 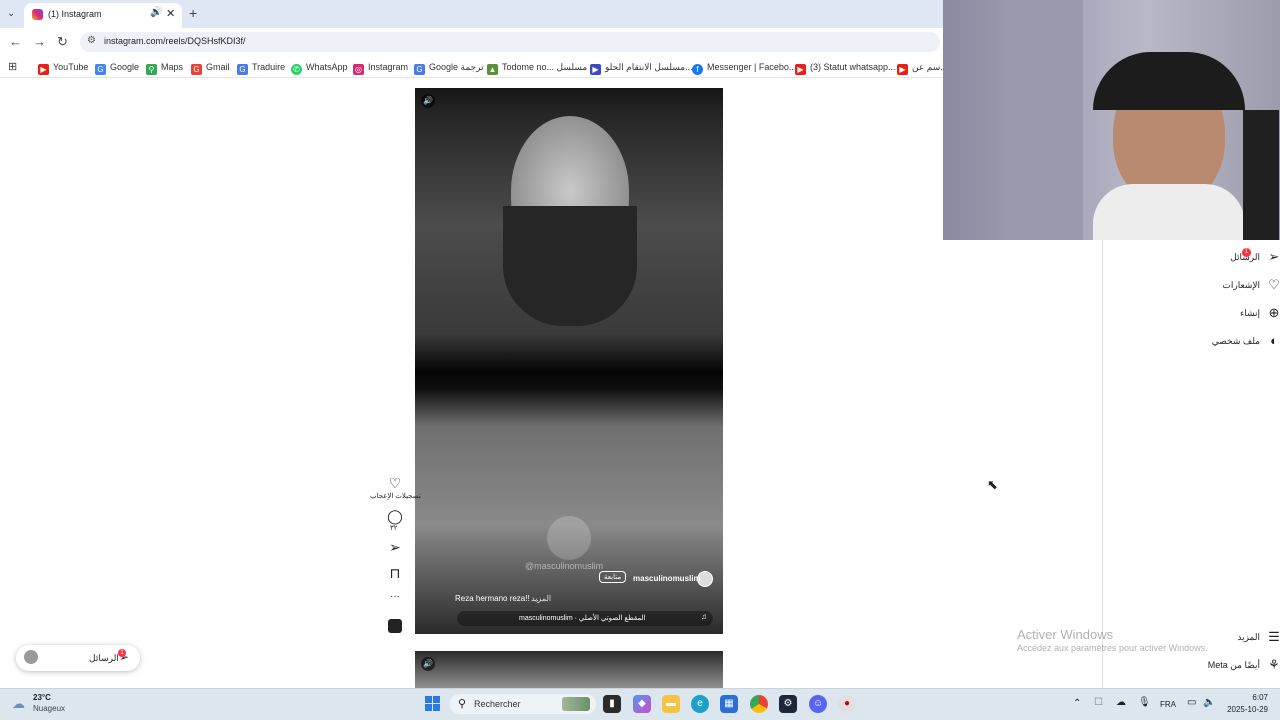 What do you see at coordinates (510, 42) in the screenshot?
I see `address-bar: ⚙ instagram.com/reels/DQSHsfKDI3f/` at bounding box center [510, 42].